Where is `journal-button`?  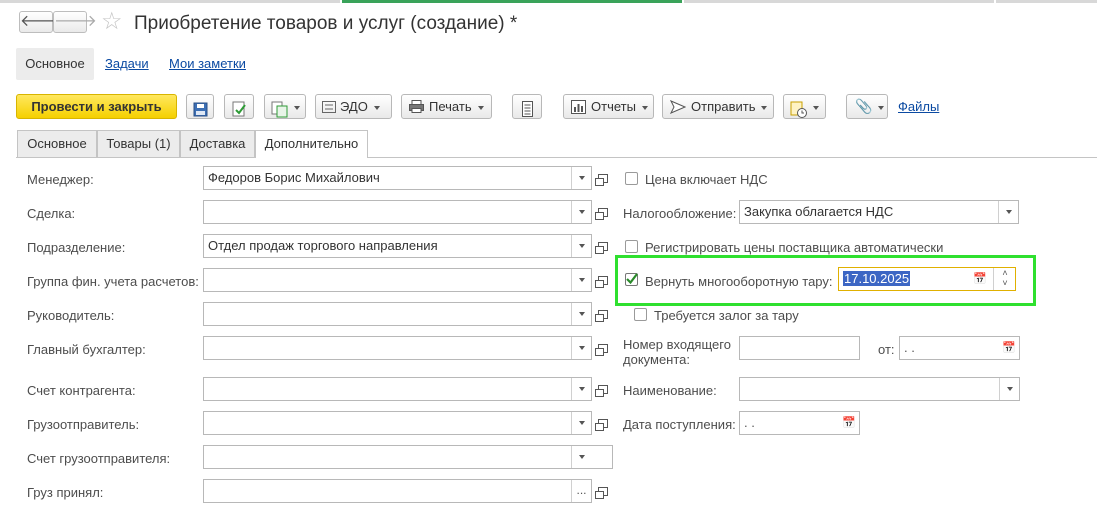 journal-button is located at coordinates (527, 106).